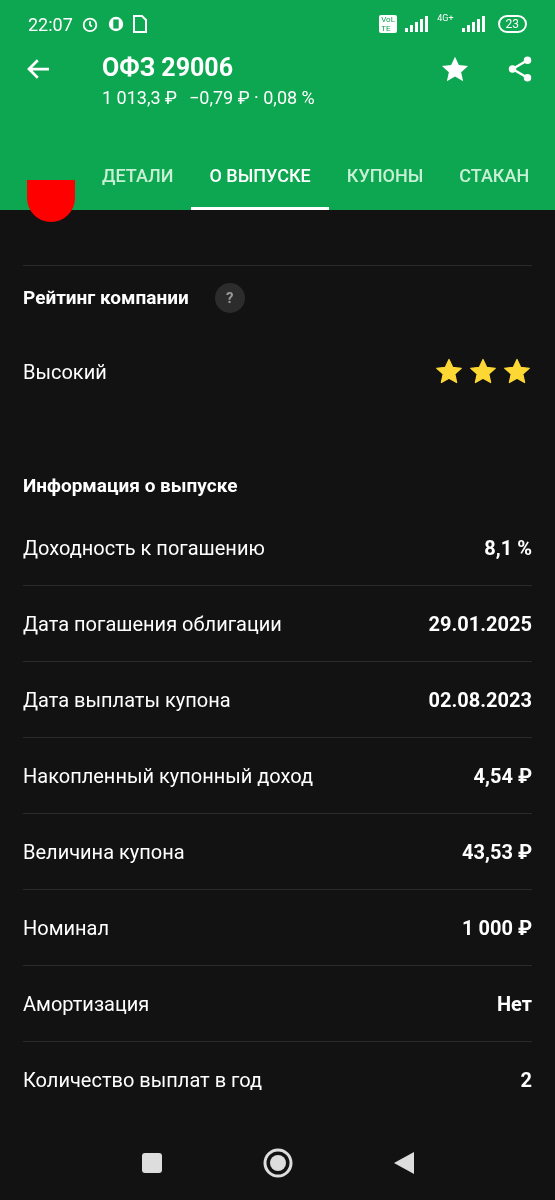  What do you see at coordinates (138, 177) in the screenshot?
I see `tab: ДЕТАЛИ` at bounding box center [138, 177].